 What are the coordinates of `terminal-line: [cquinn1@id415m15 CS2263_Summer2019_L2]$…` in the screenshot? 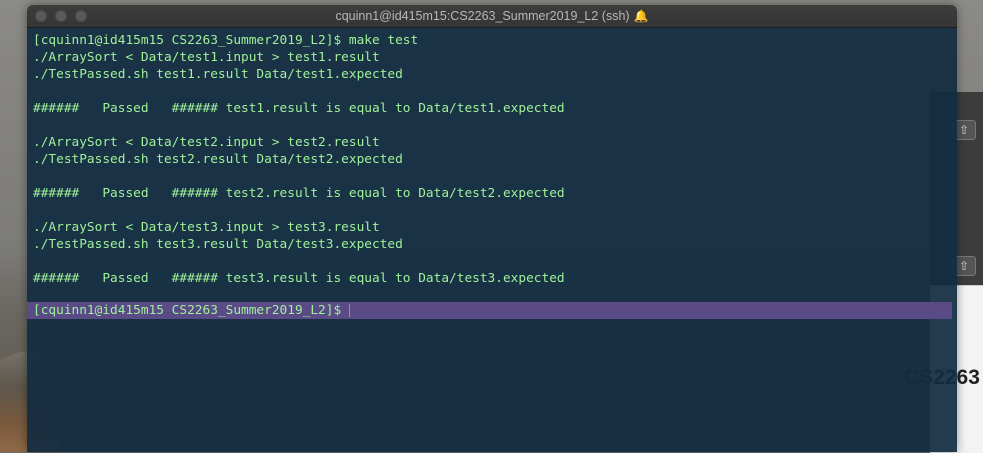 It's located at (226, 40).